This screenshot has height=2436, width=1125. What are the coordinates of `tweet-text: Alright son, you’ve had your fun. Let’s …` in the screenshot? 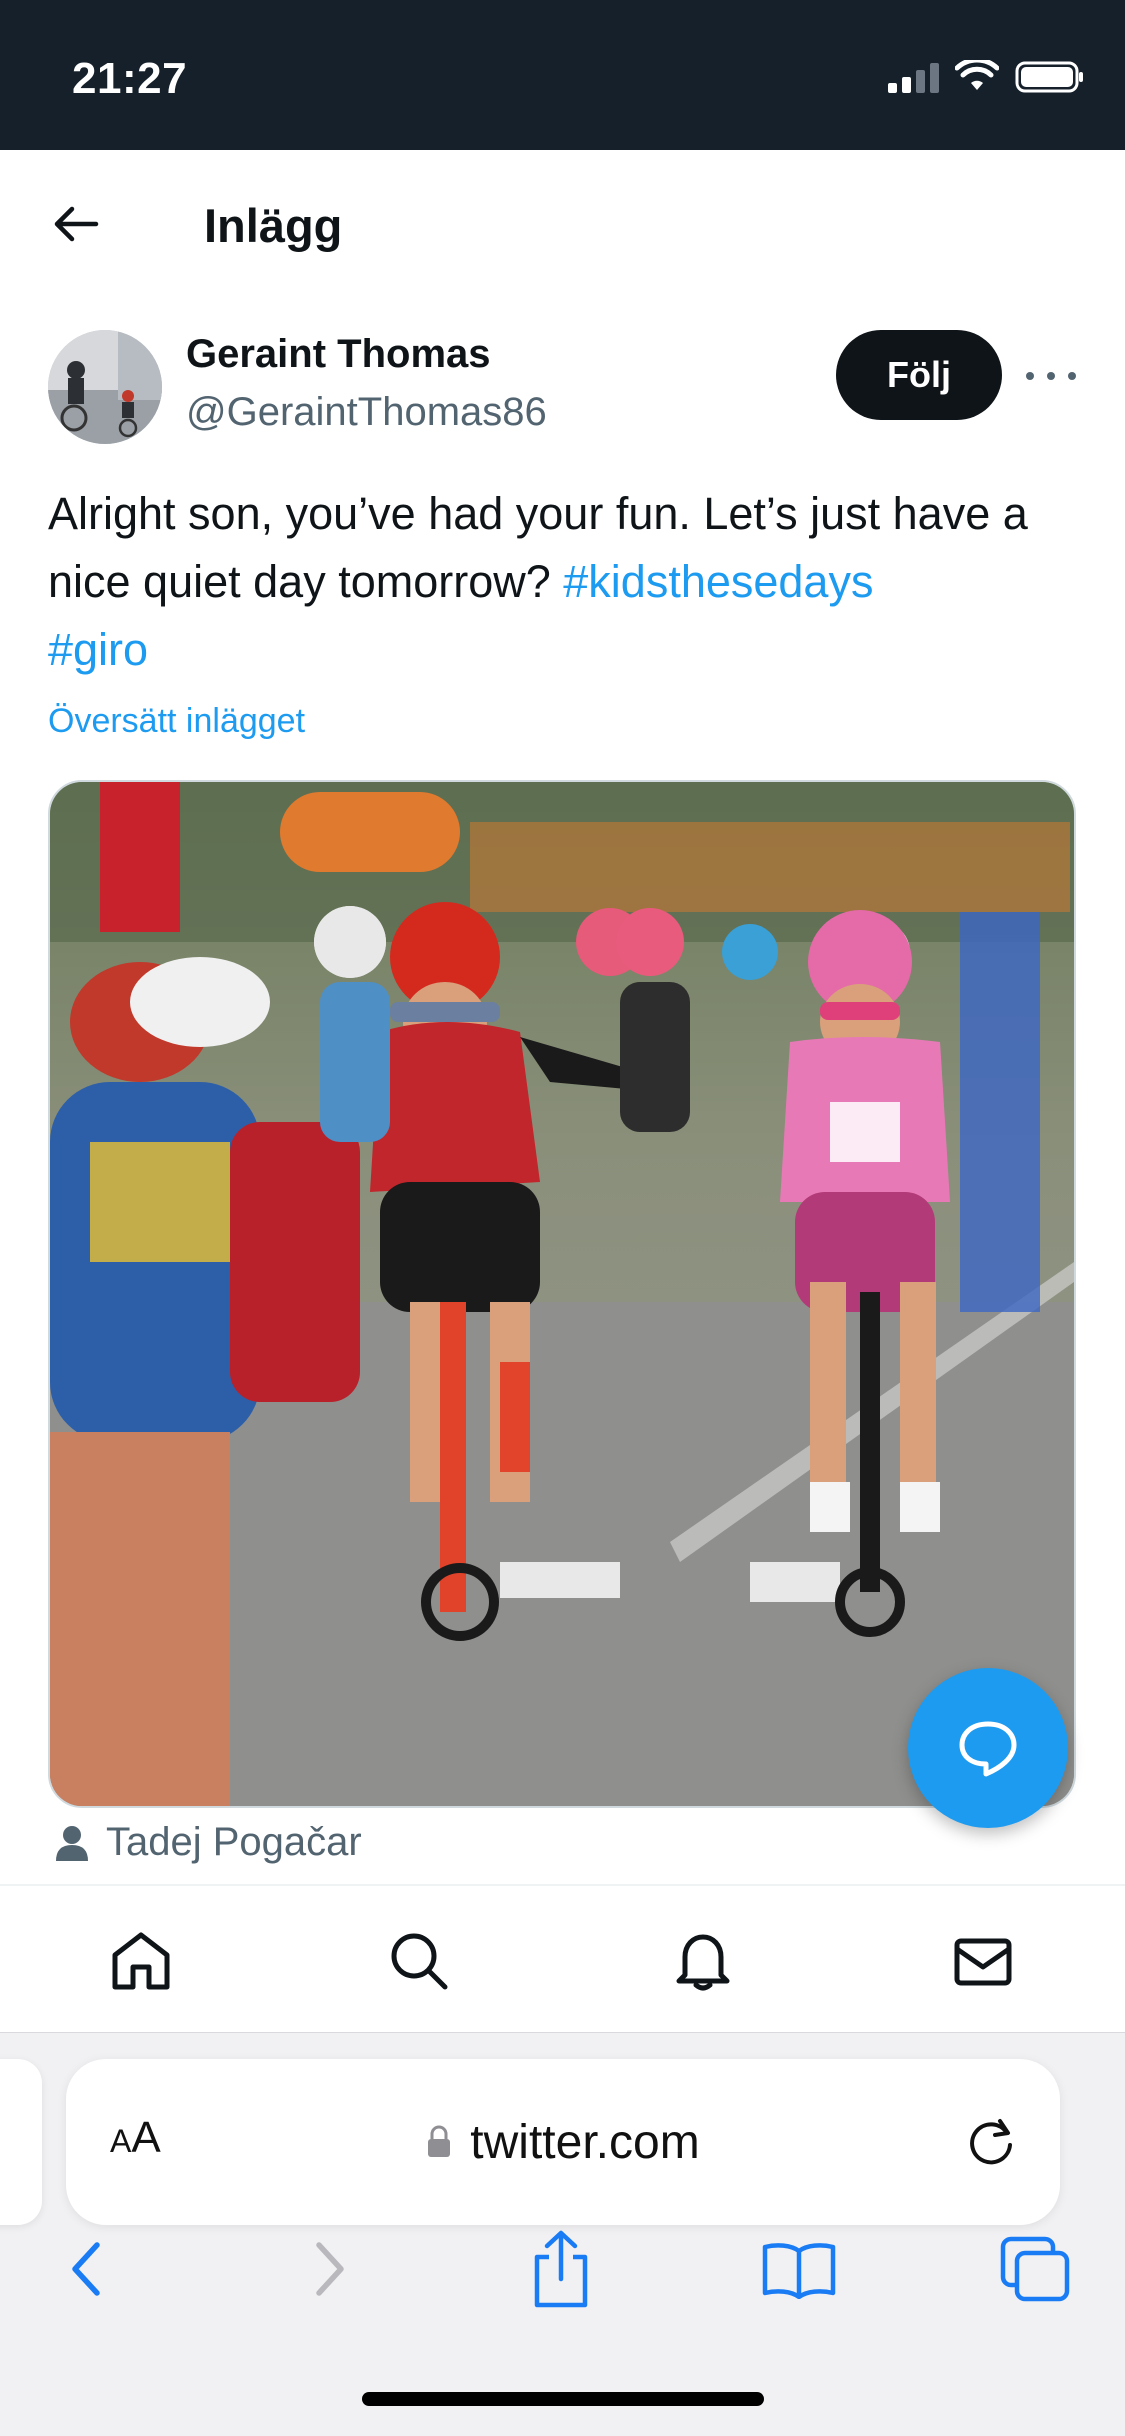 It's located at (568, 582).